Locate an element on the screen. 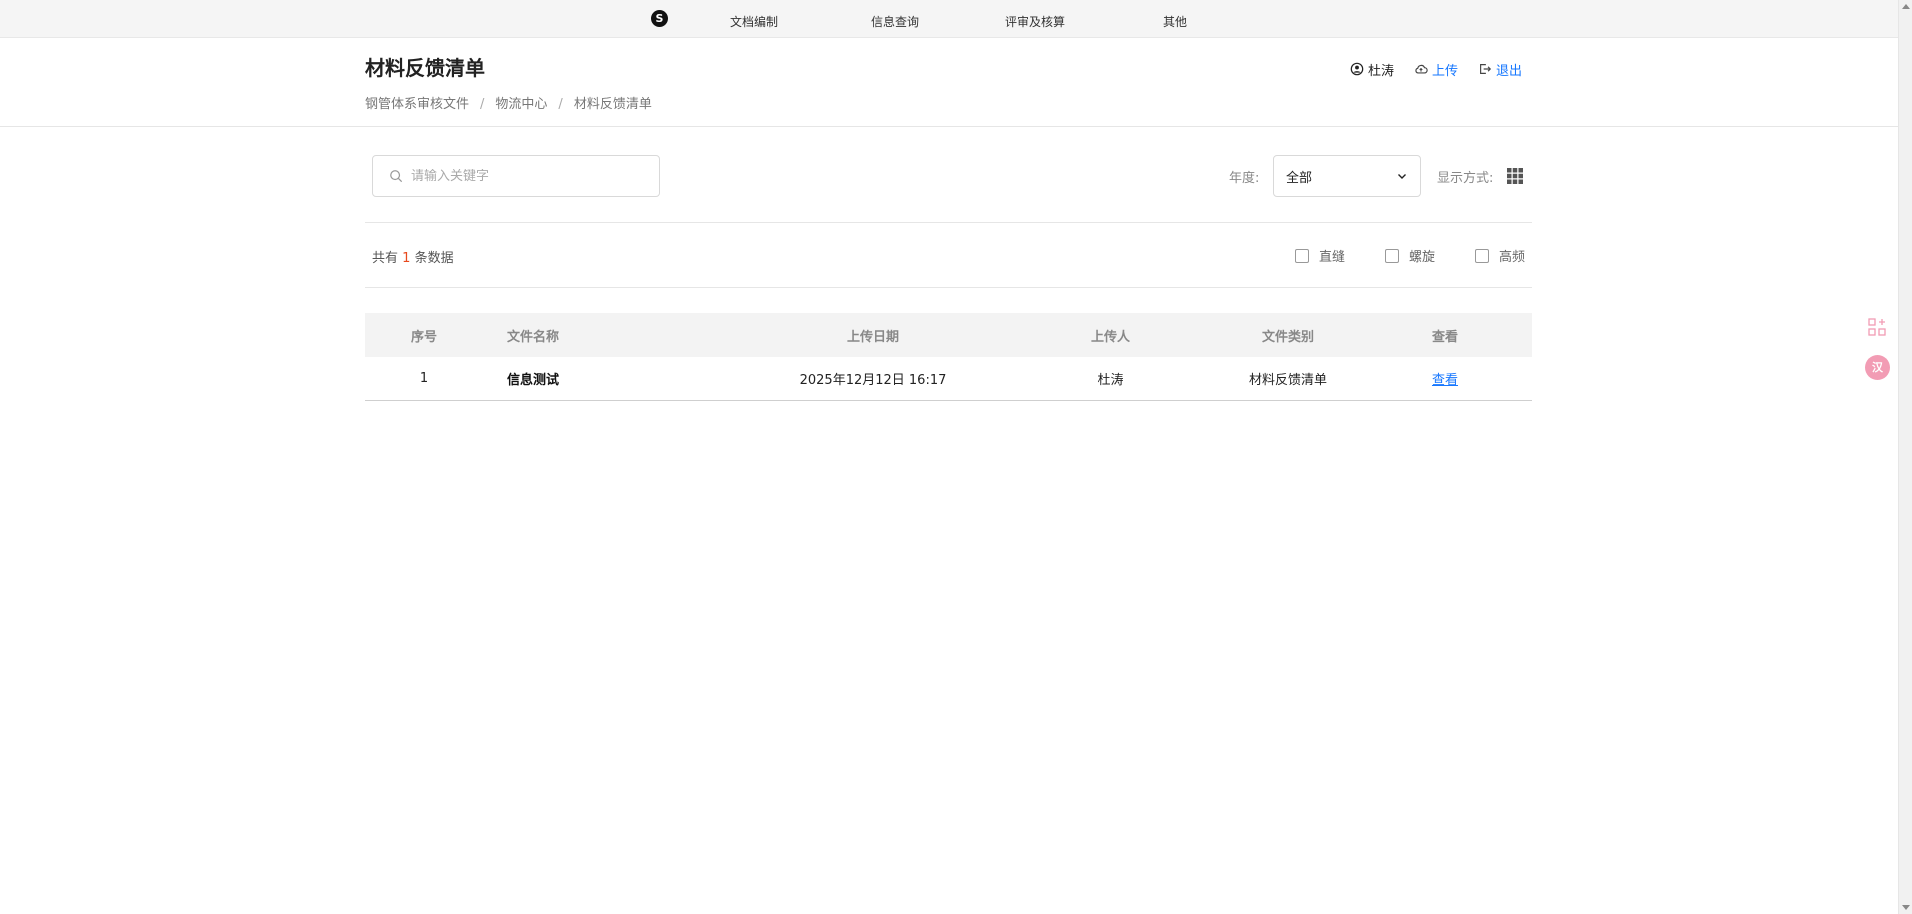 Image resolution: width=1912 pixels, height=914 pixels. checkbox-label: 螺旋 is located at coordinates (1422, 257).